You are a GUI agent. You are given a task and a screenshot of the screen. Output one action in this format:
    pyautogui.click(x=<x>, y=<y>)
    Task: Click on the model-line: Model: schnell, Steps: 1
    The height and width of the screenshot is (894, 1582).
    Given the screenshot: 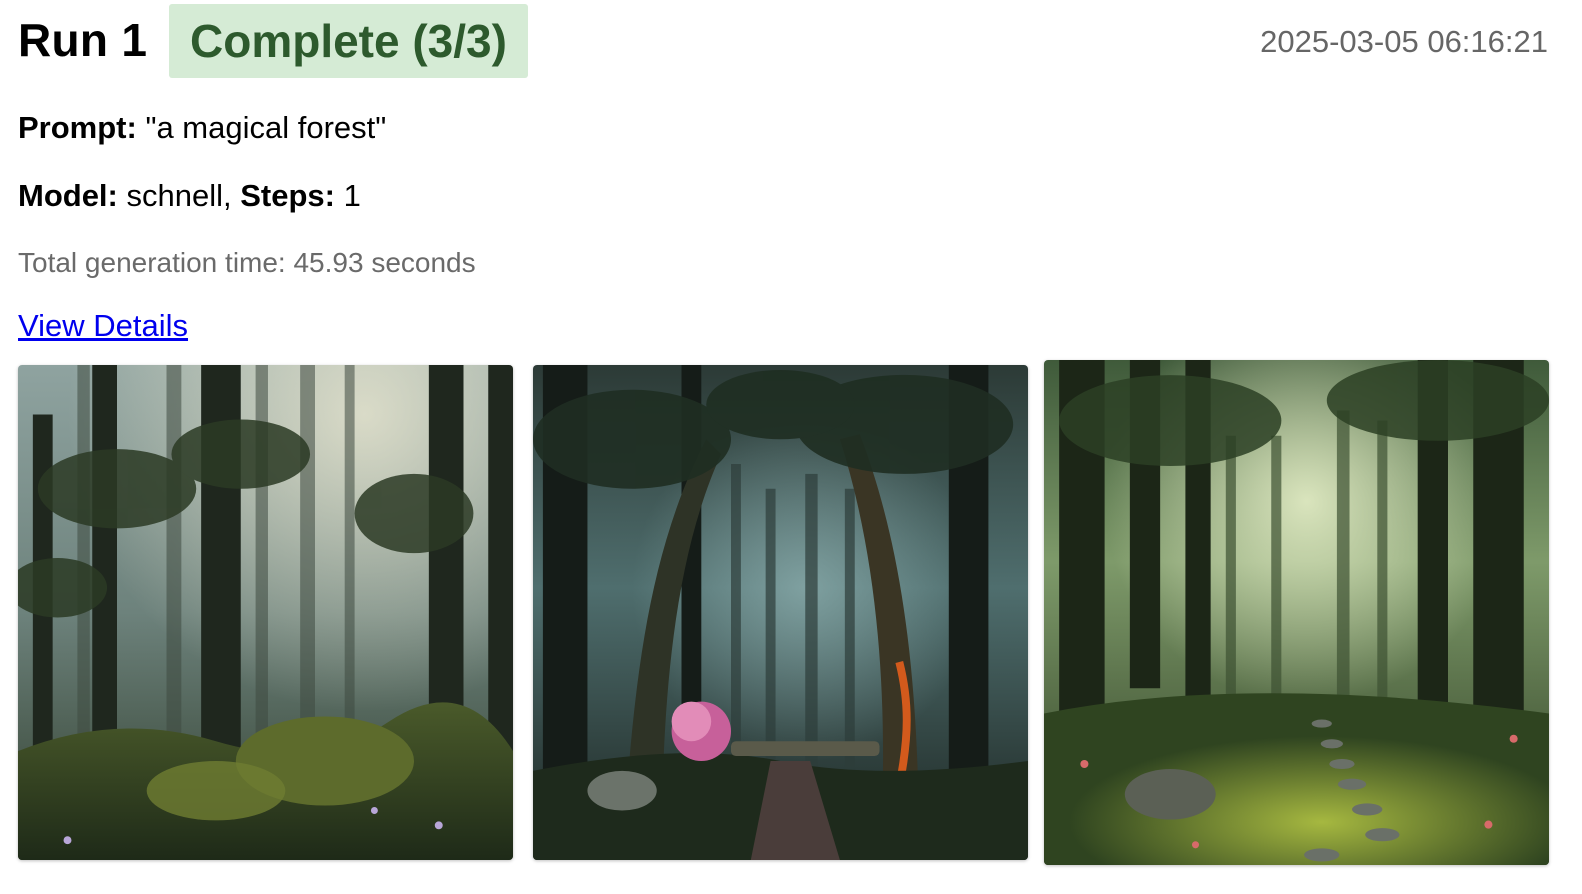 What is the action you would take?
    pyautogui.click(x=189, y=196)
    